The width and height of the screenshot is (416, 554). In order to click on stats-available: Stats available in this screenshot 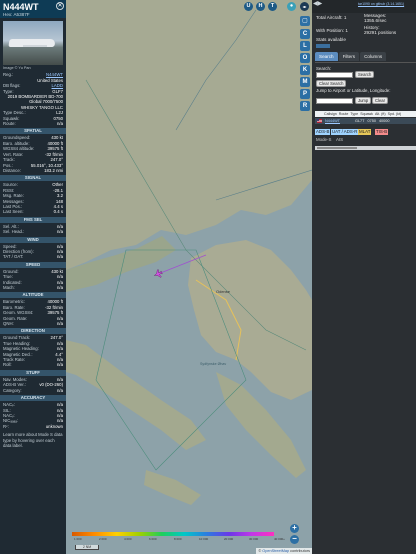, I will do `click(331, 39)`.